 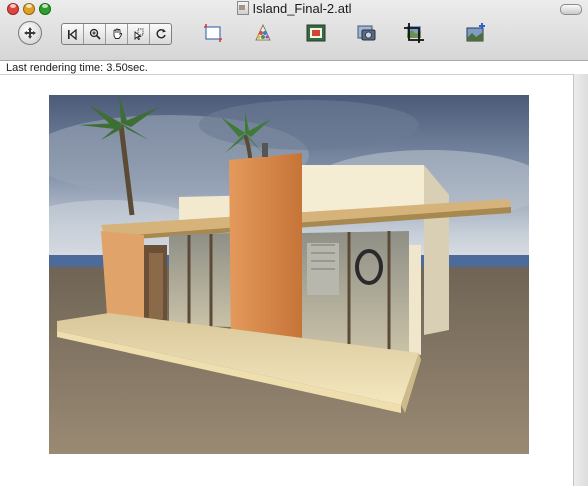 I want to click on render-button, so click(x=316, y=33).